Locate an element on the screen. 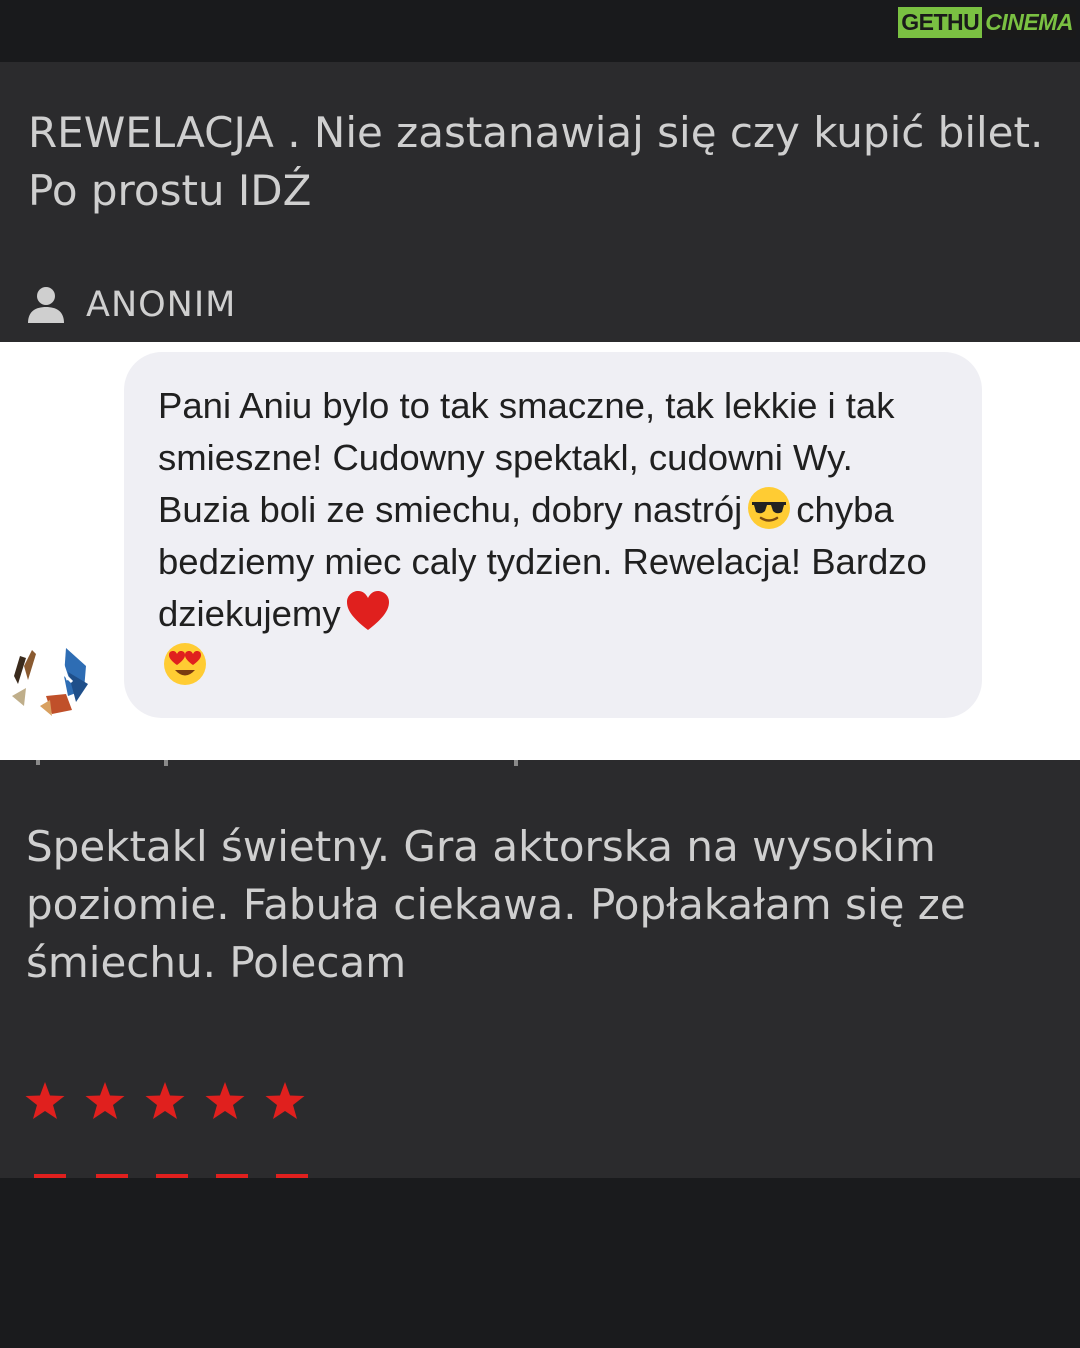 This screenshot has height=1348, width=1080. avatar is located at coordinates (48, 678).